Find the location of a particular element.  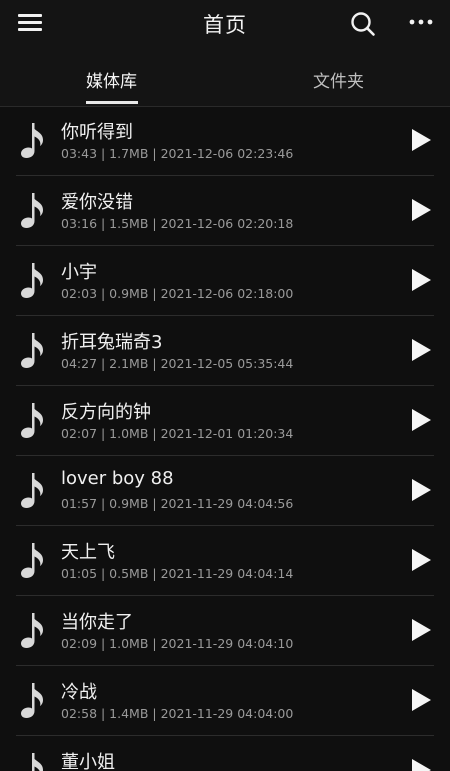

song-title: 折耳兔瑞奇3 is located at coordinates (112, 342).